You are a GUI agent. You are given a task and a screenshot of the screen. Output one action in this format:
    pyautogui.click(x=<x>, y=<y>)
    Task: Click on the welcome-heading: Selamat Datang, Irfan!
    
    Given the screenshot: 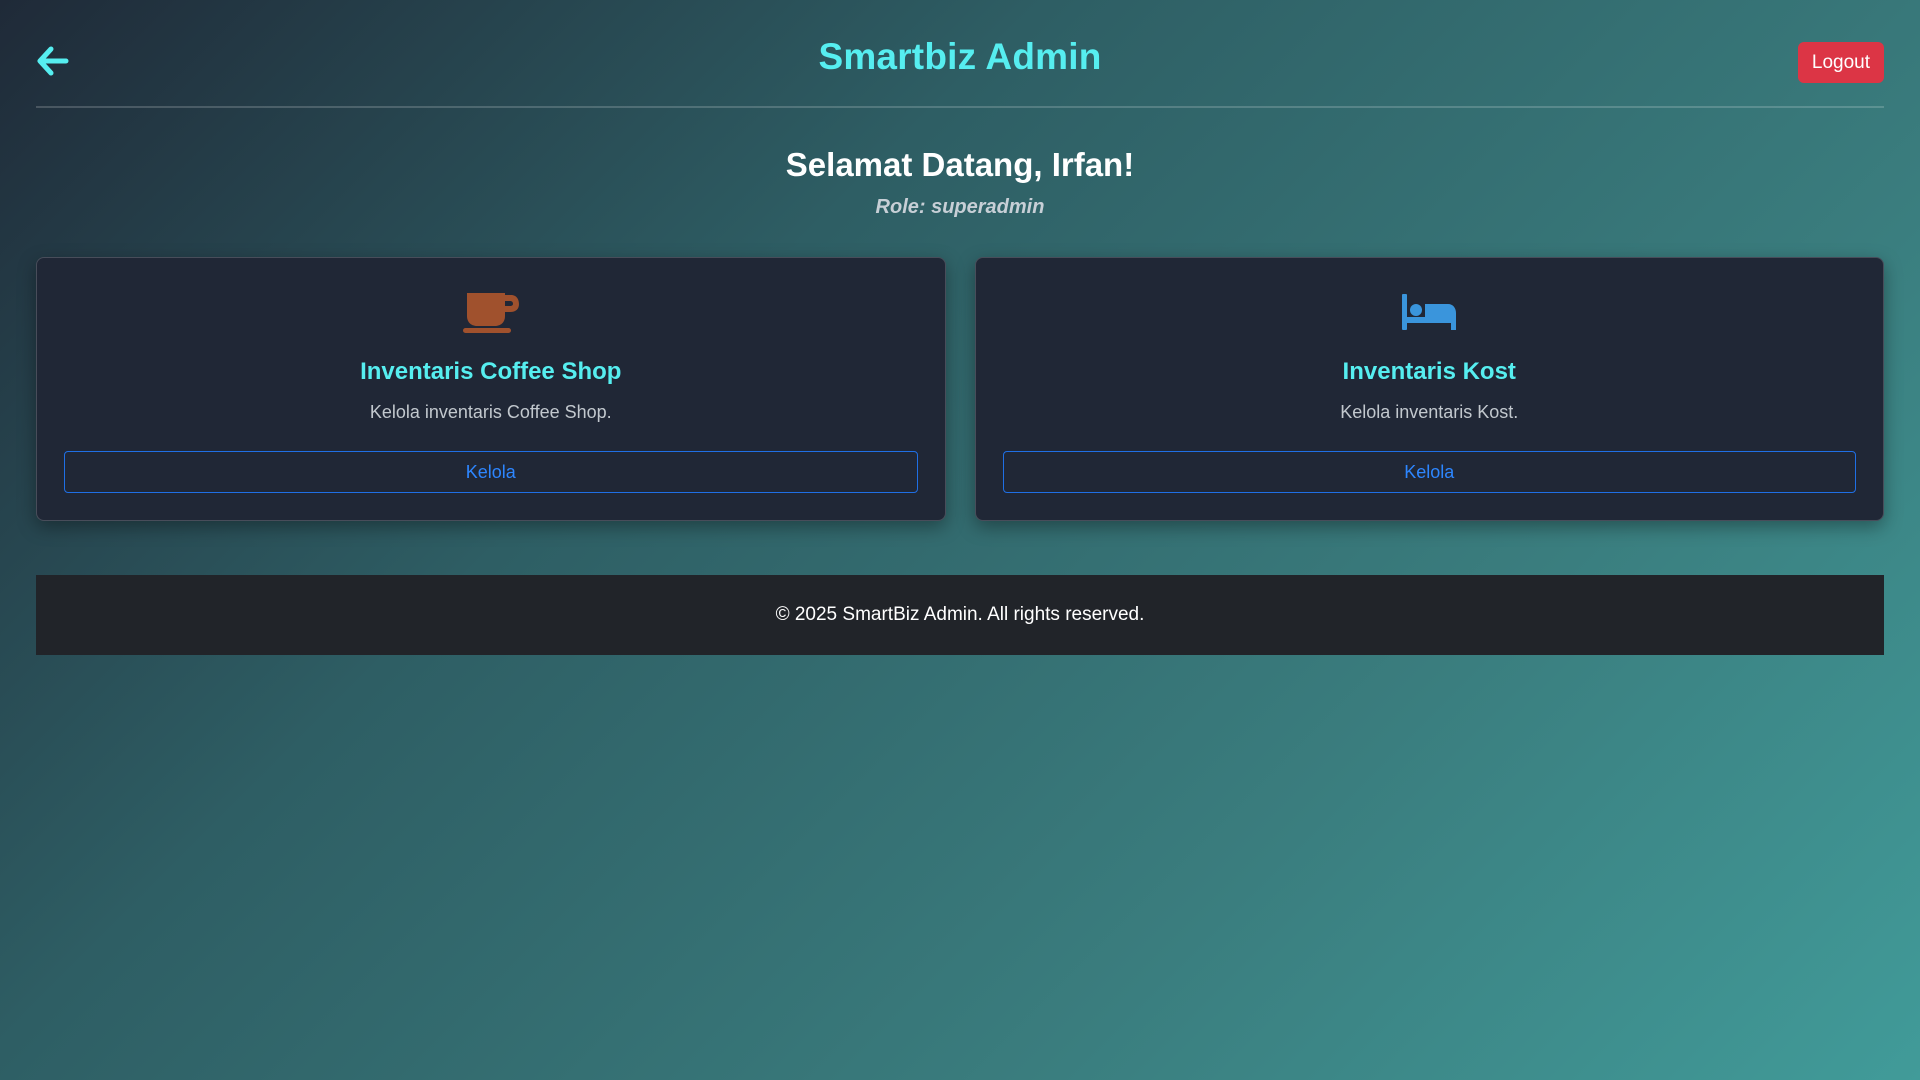 What is the action you would take?
    pyautogui.click(x=960, y=164)
    